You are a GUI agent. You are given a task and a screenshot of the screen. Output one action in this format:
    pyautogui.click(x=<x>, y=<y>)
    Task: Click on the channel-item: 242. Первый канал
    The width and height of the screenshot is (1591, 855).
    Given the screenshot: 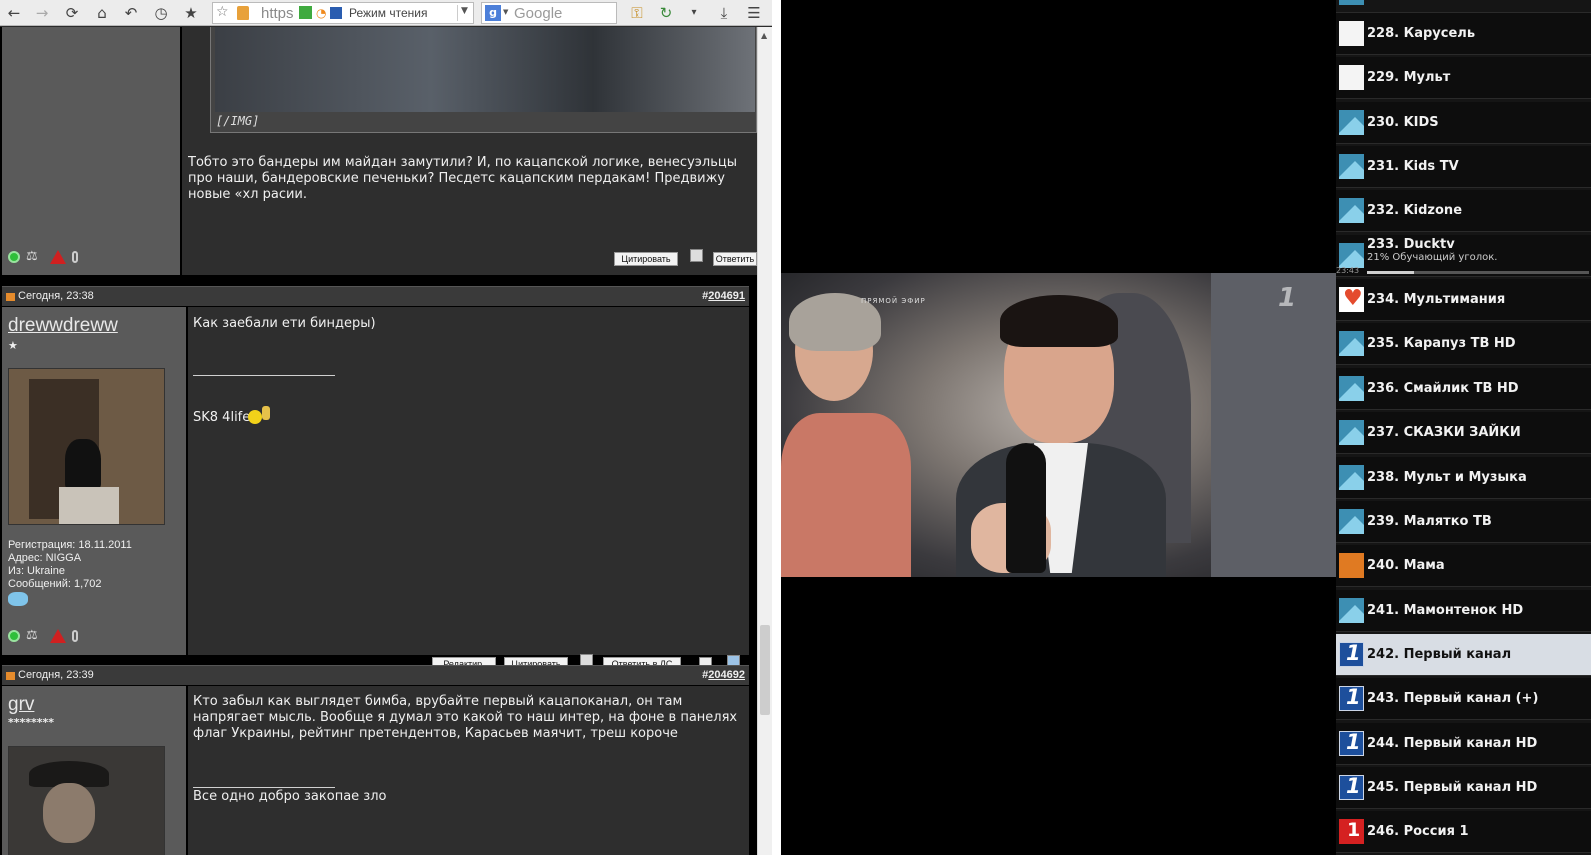 What is the action you would take?
    pyautogui.click(x=1463, y=654)
    